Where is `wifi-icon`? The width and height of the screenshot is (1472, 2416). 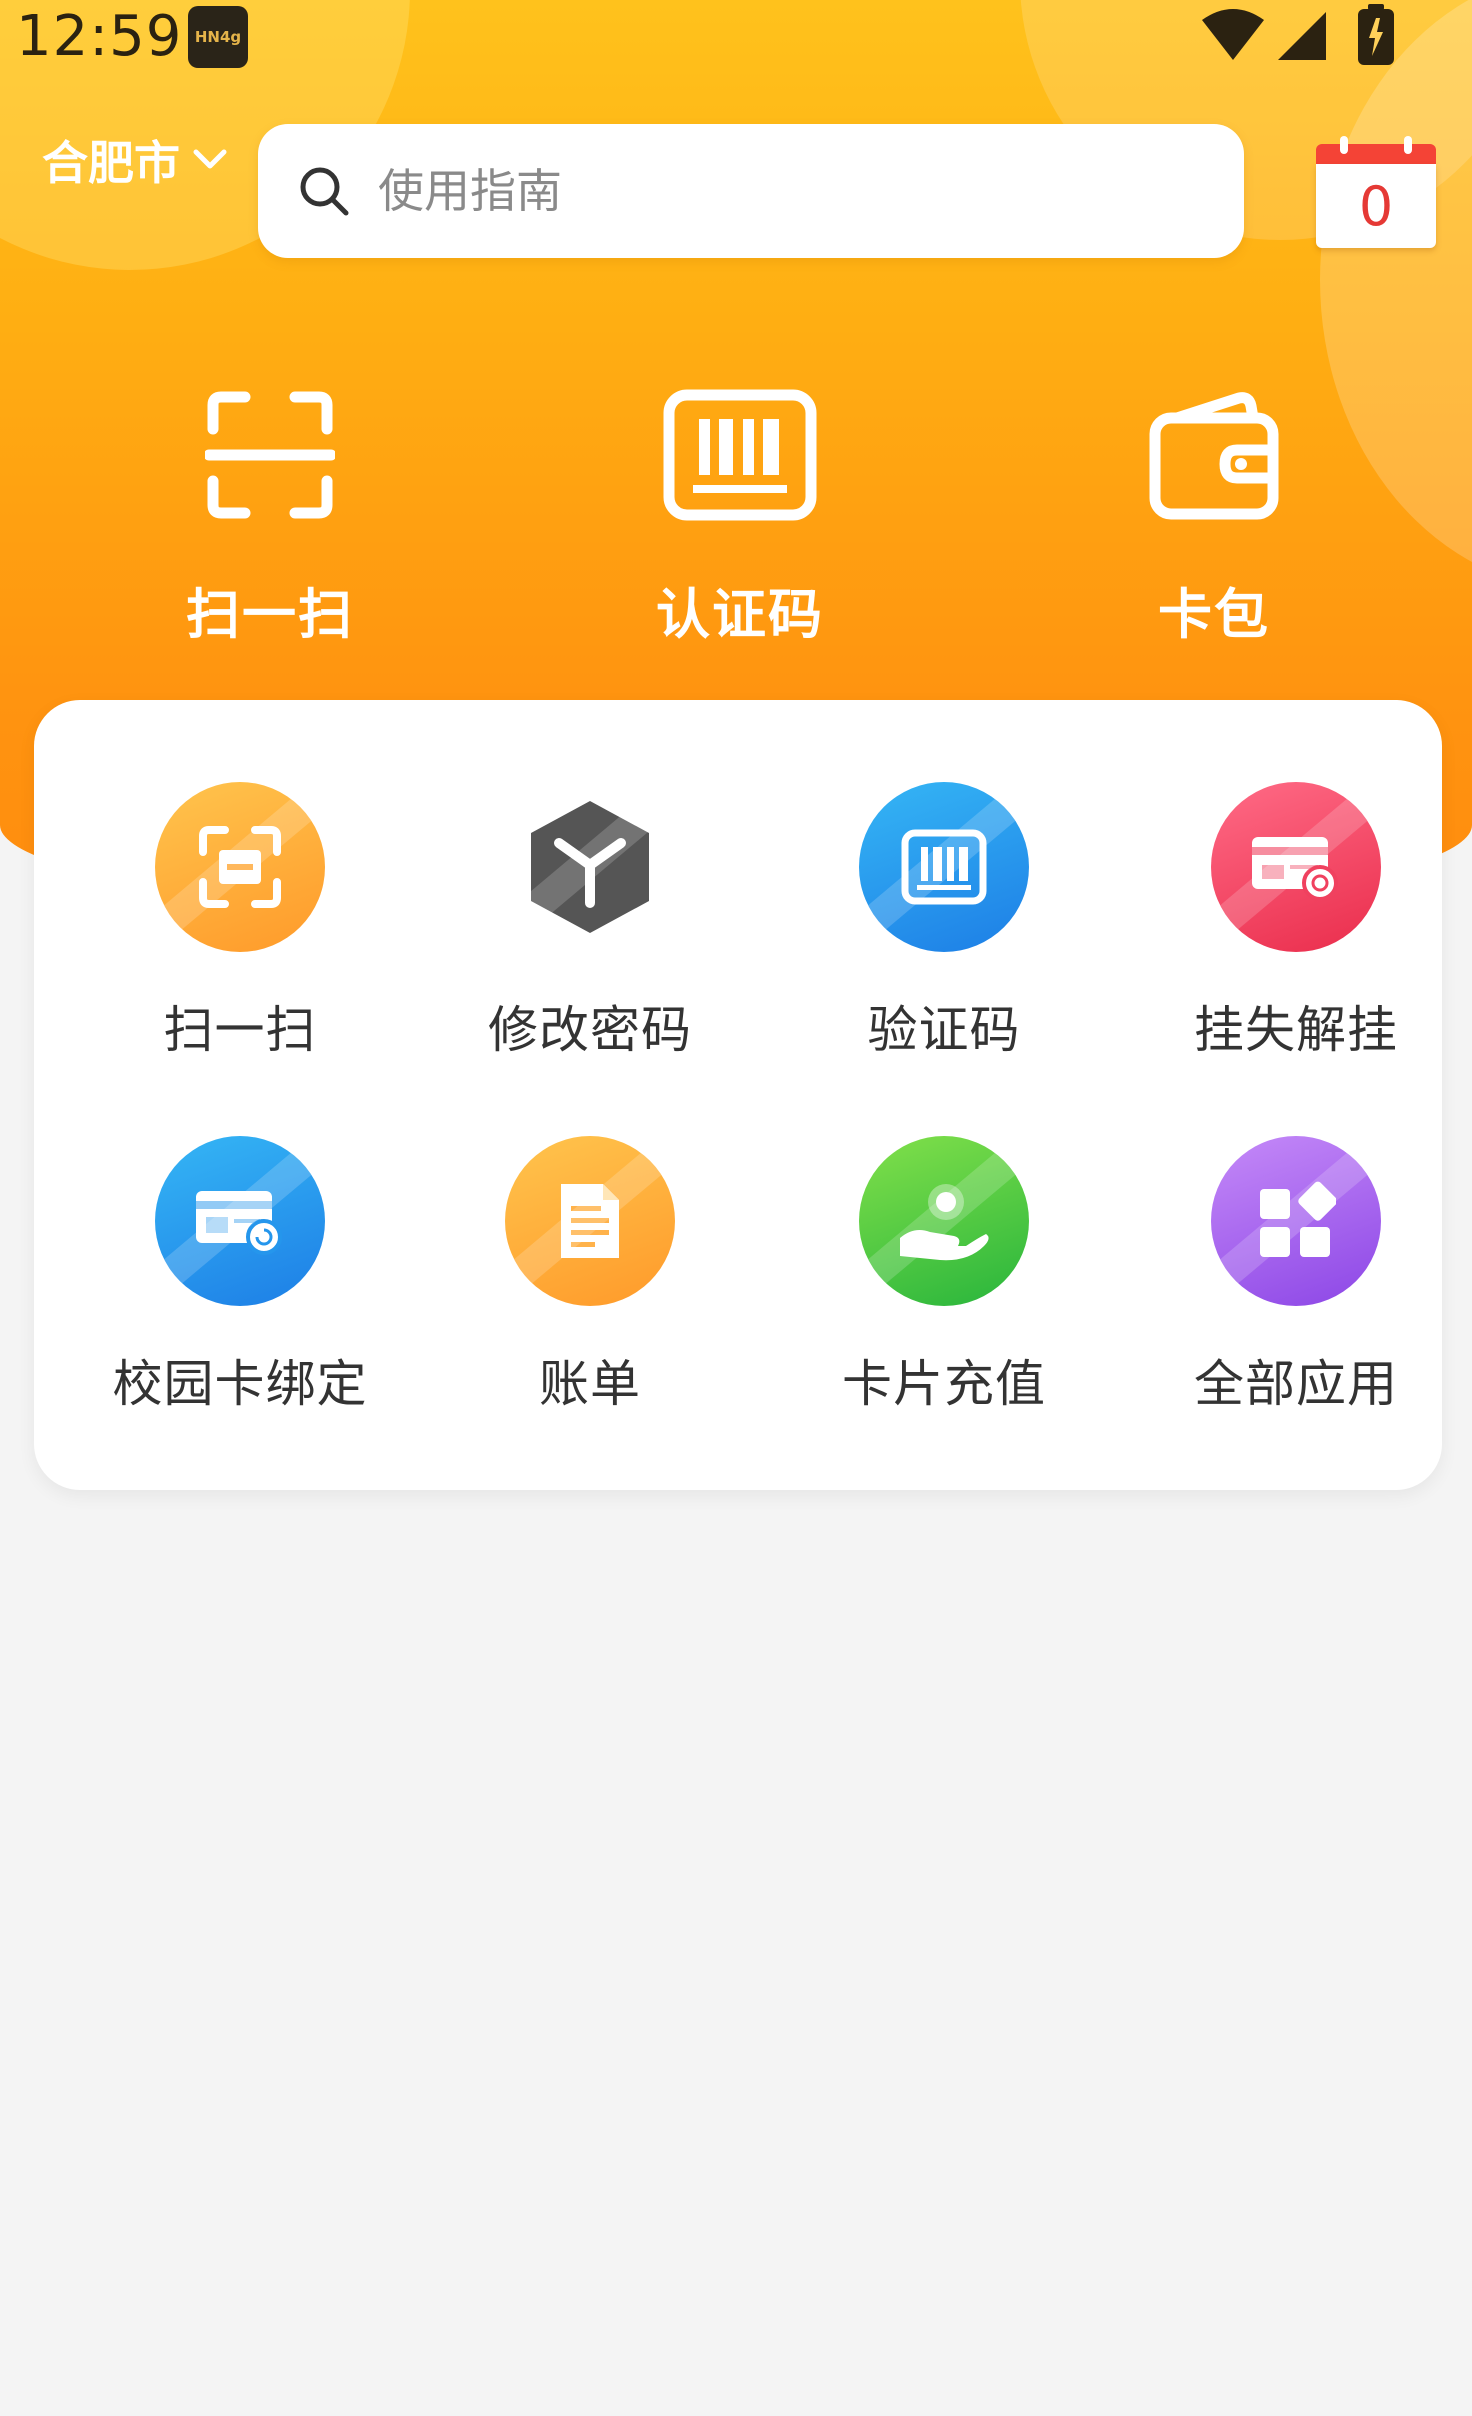 wifi-icon is located at coordinates (1233, 34).